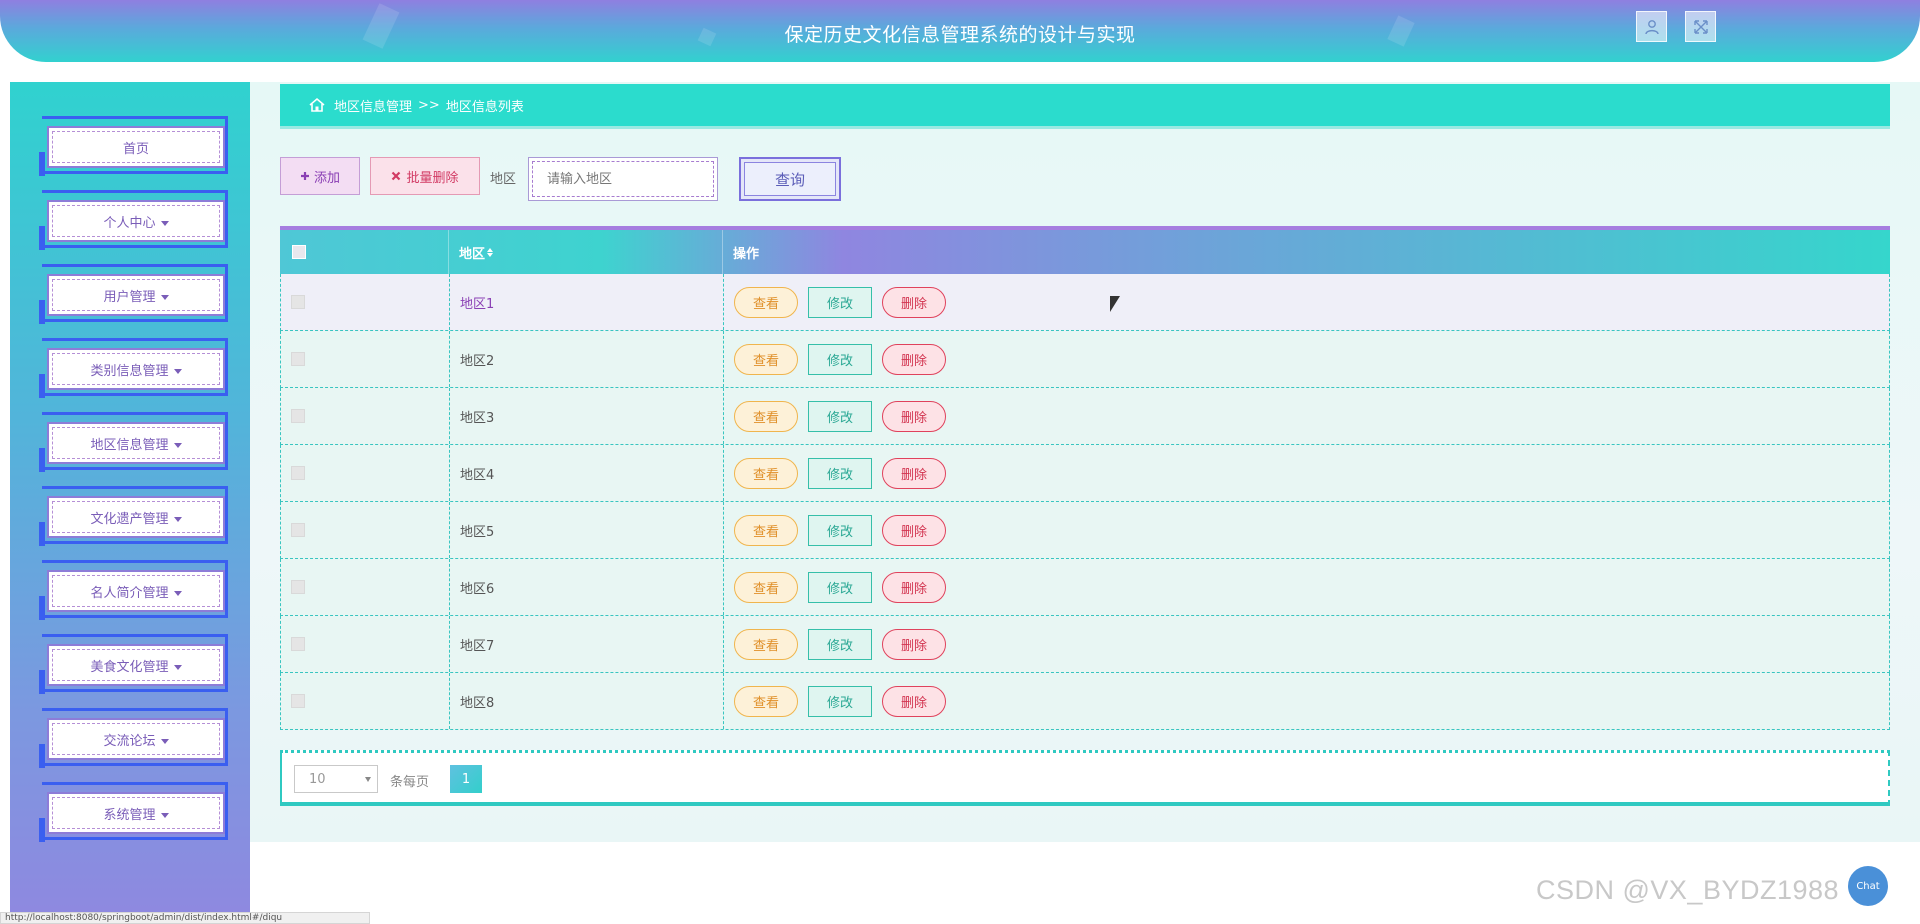 The width and height of the screenshot is (1920, 924). I want to click on header-region-cell: 地区, so click(585, 252).